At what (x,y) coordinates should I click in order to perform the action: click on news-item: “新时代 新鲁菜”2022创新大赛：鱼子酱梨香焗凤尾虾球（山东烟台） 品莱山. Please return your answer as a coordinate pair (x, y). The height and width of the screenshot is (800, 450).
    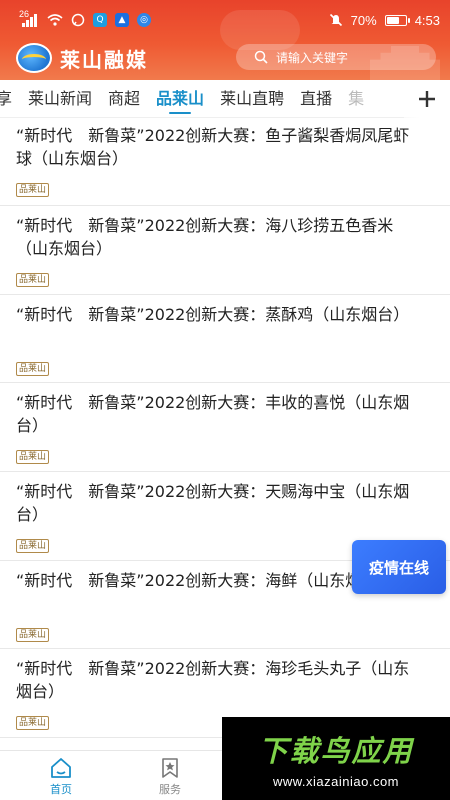
    Looking at the image, I should click on (225, 162).